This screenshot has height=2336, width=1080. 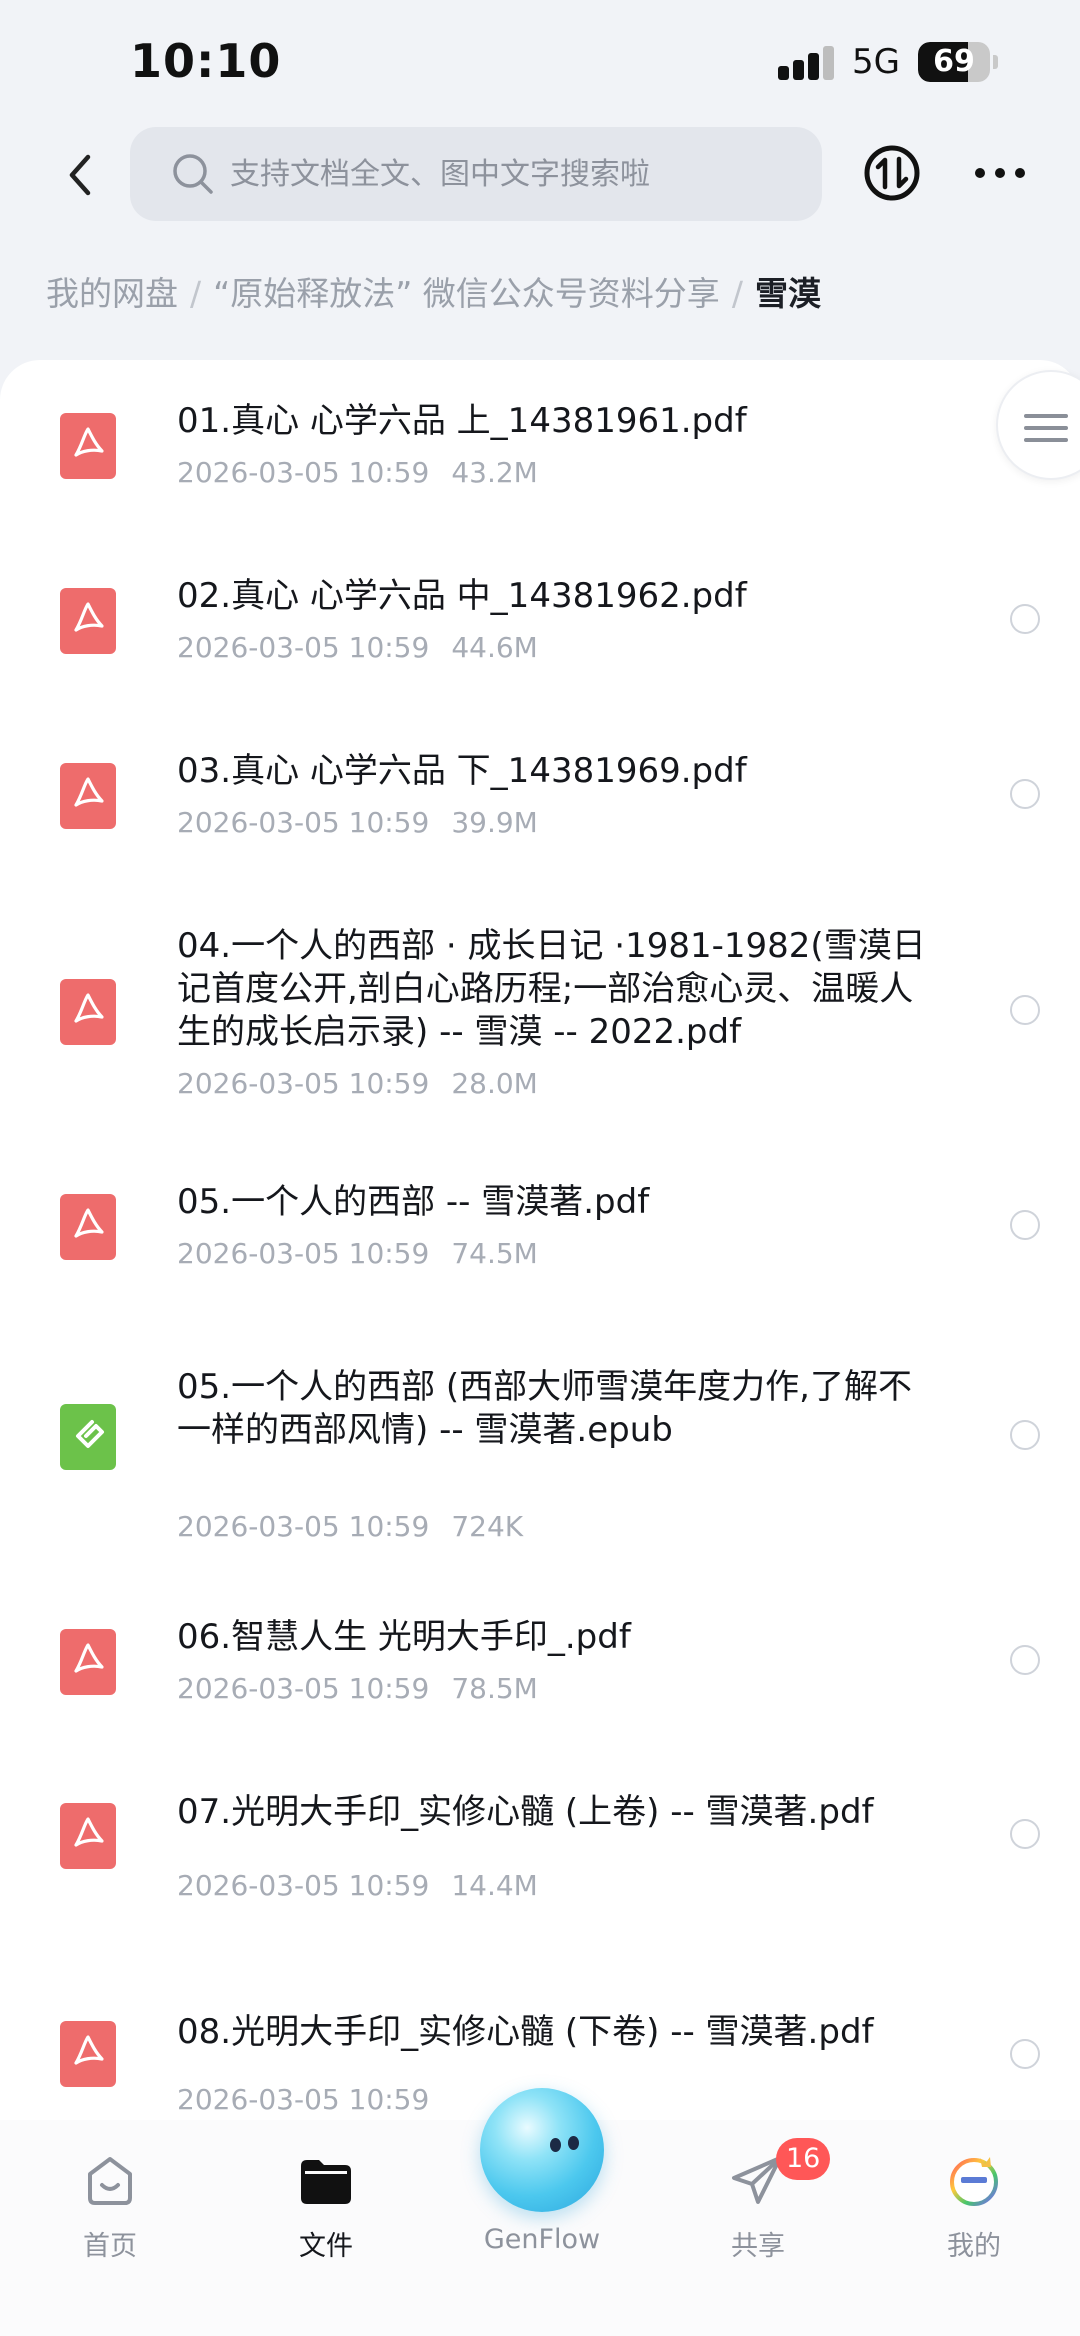 I want to click on tab-mine: 我的, so click(x=974, y=2191).